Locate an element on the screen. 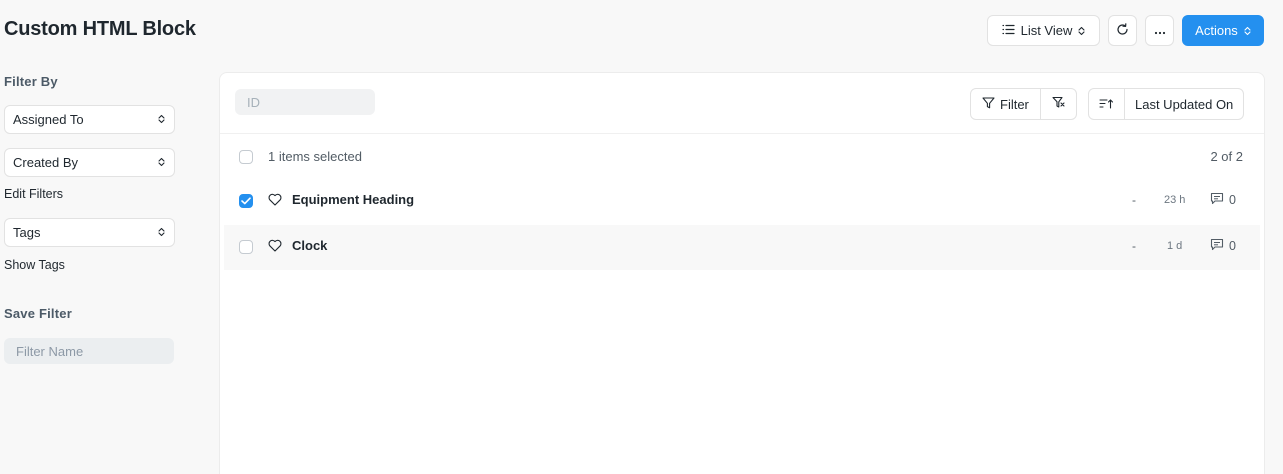  select-all-checkbox is located at coordinates (246, 157).